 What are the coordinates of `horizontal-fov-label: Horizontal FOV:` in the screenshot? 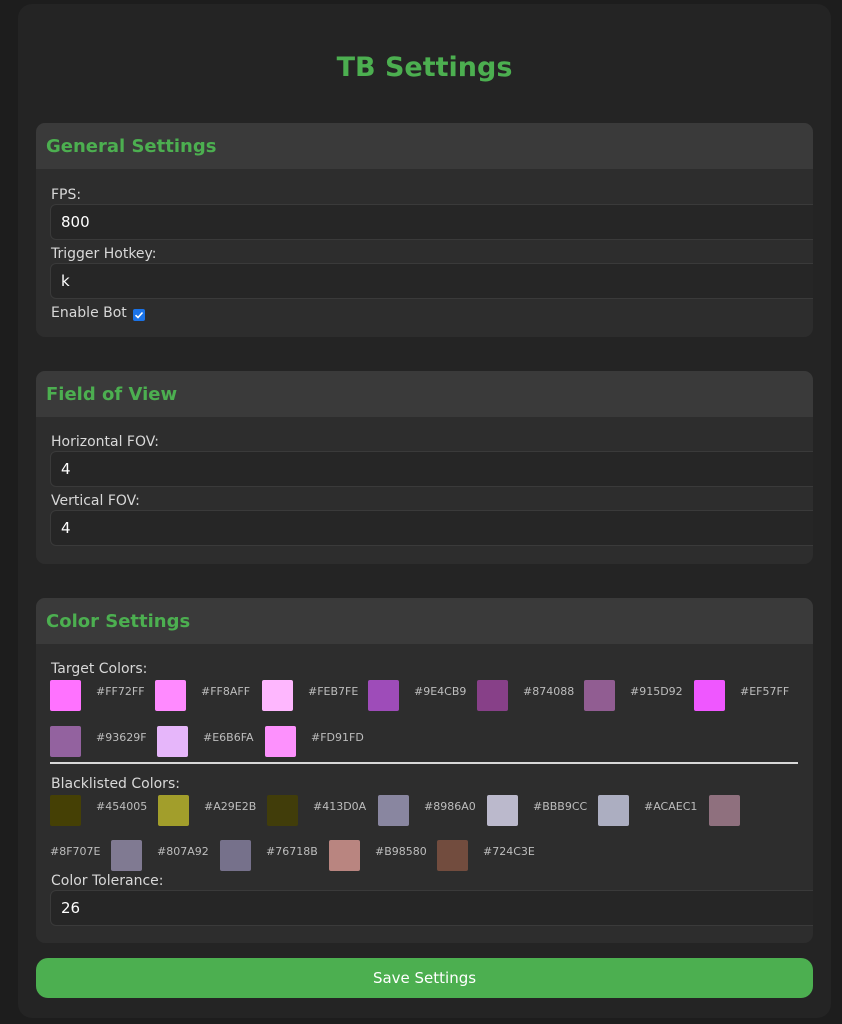 It's located at (105, 442).